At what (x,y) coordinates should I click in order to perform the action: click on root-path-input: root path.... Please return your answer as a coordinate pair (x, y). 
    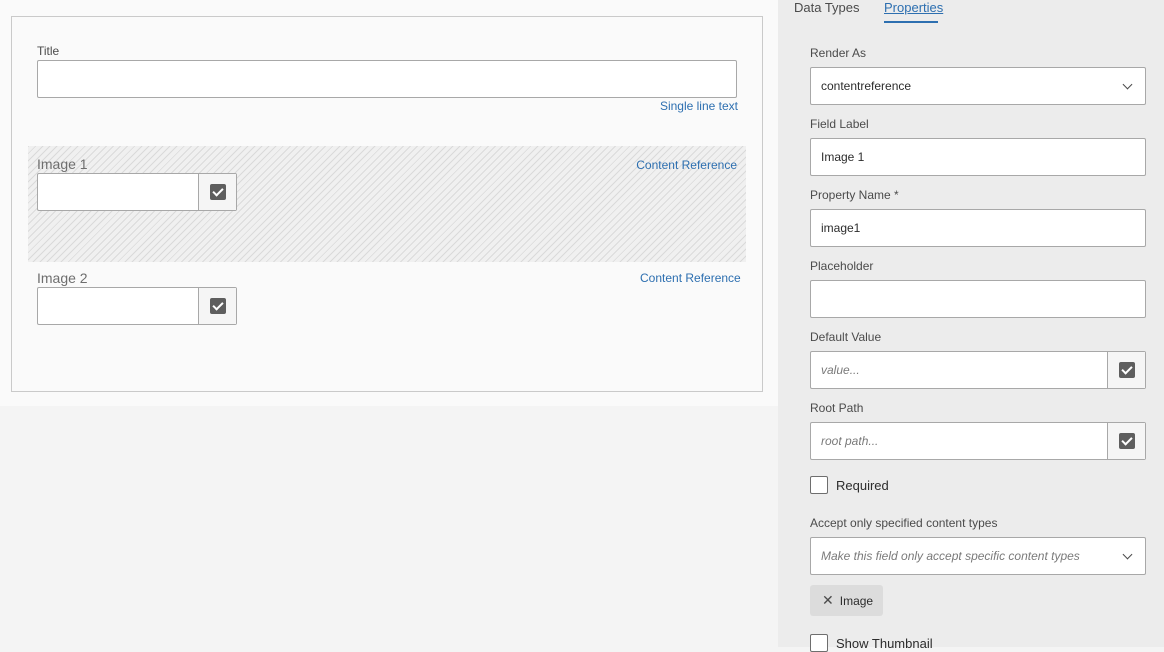
    Looking at the image, I should click on (978, 441).